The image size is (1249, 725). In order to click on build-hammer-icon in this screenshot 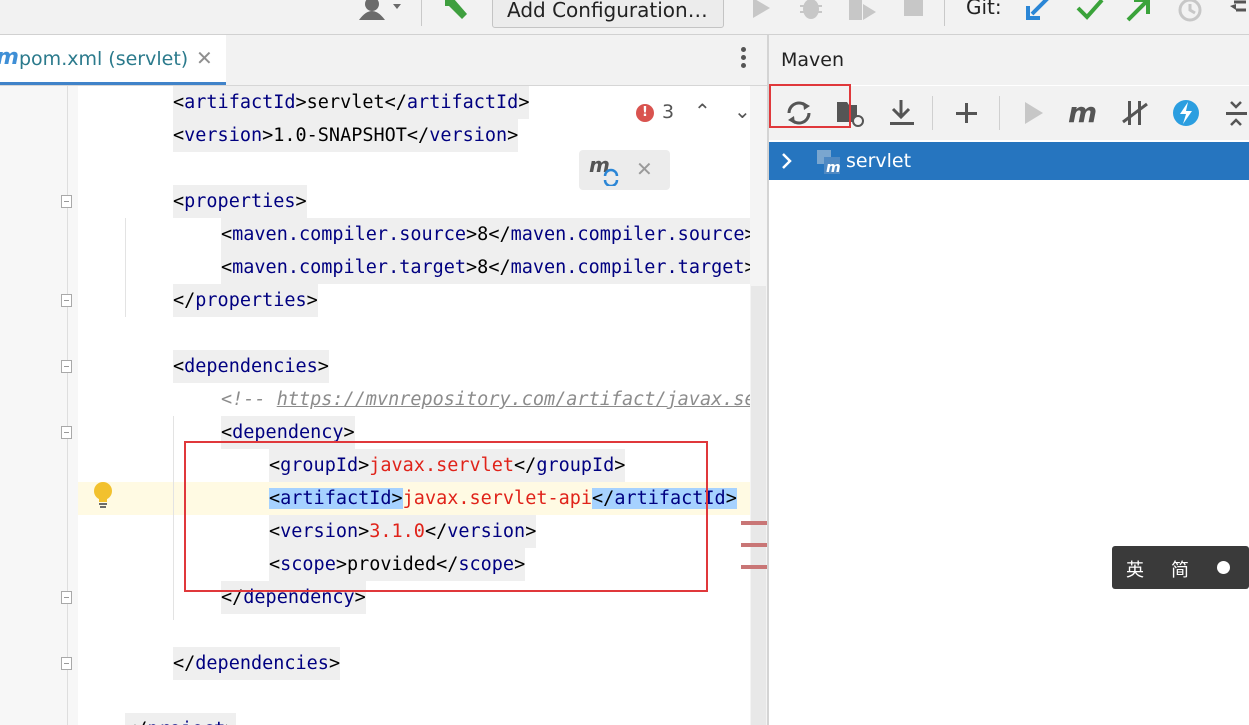, I will do `click(455, 11)`.